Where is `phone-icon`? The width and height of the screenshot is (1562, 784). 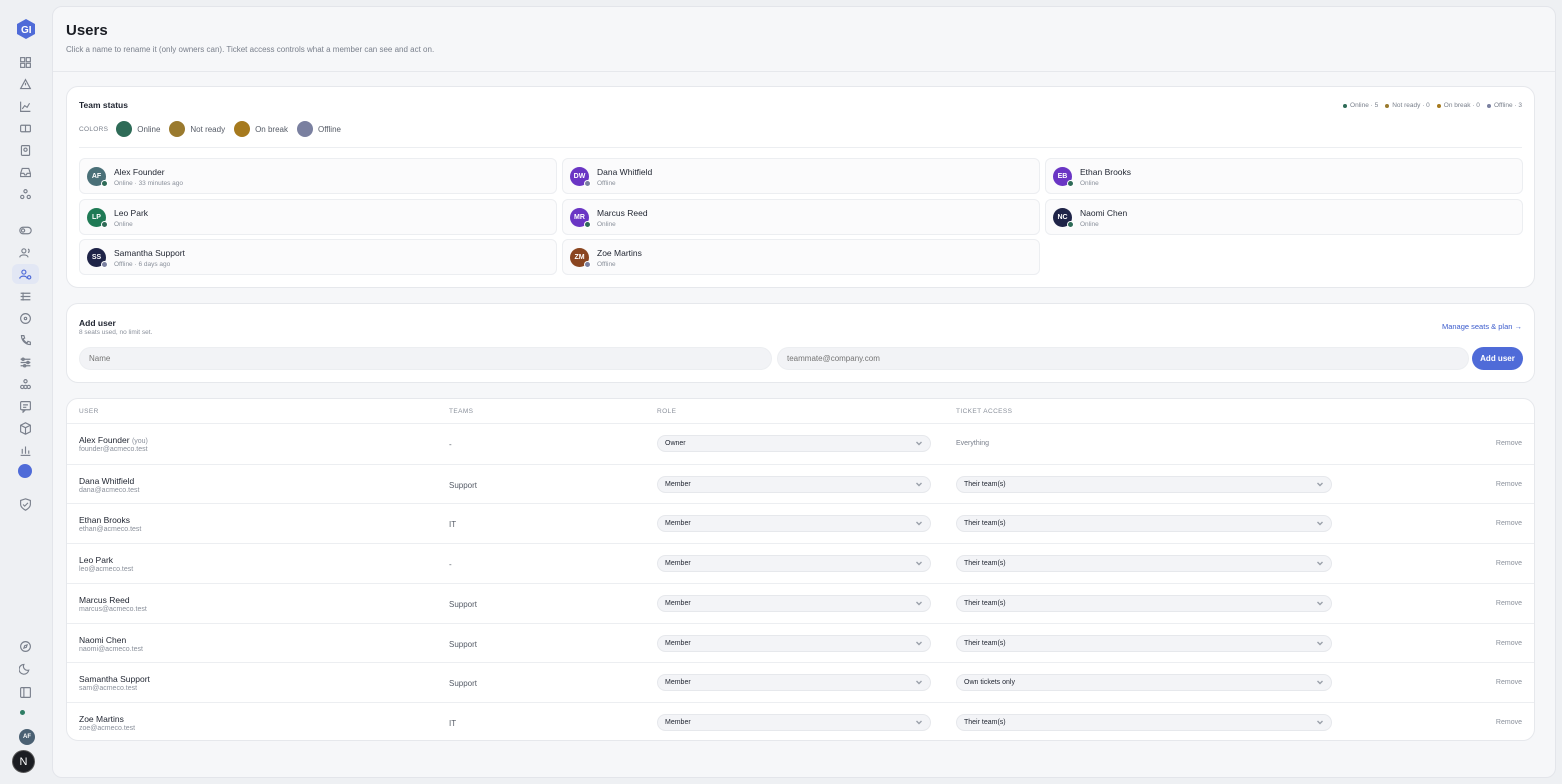 phone-icon is located at coordinates (25, 340).